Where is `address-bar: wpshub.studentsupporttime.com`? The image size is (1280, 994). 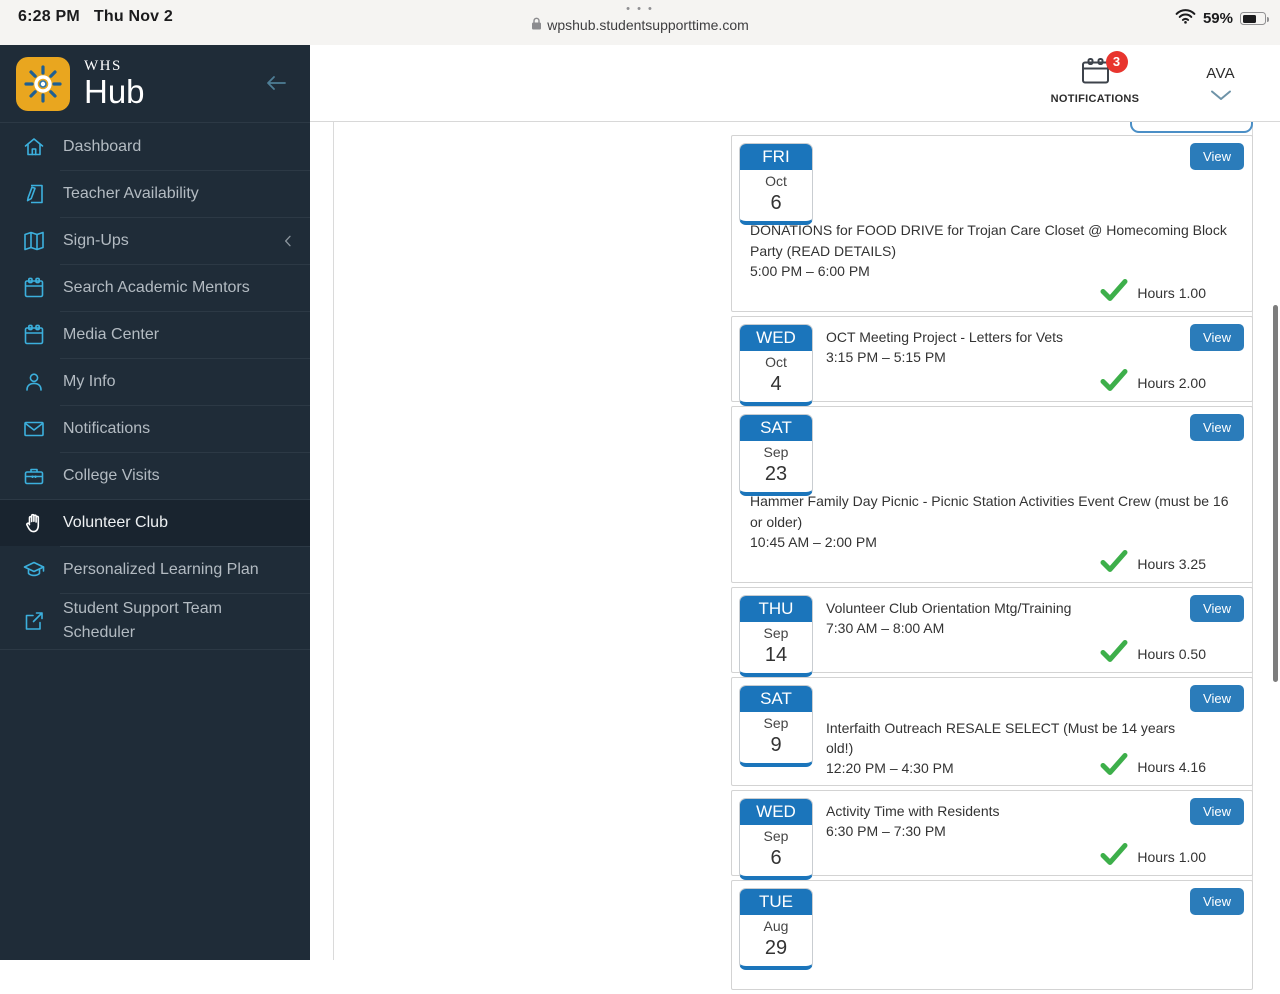 address-bar: wpshub.studentsupporttime.com is located at coordinates (640, 25).